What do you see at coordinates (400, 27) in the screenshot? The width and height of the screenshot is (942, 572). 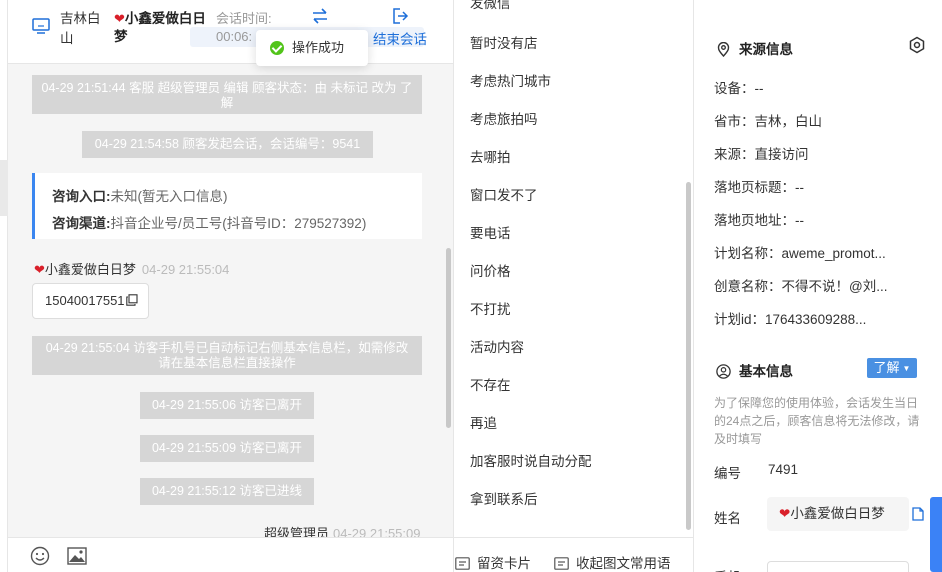 I see `end-session-button: 结束会话` at bounding box center [400, 27].